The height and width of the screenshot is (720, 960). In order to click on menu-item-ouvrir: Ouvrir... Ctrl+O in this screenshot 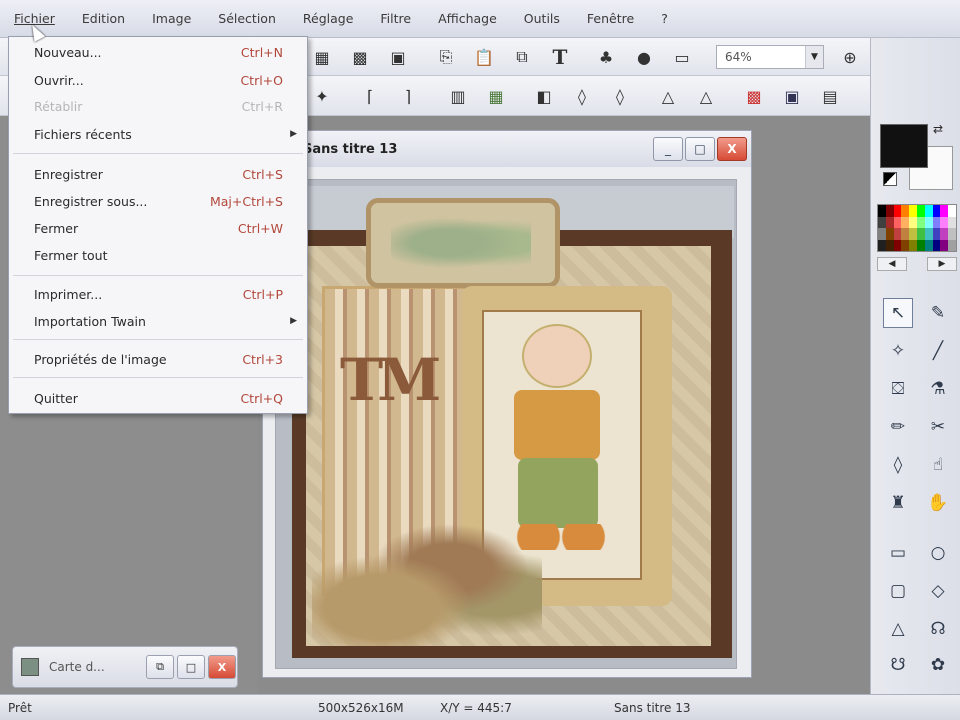, I will do `click(158, 80)`.